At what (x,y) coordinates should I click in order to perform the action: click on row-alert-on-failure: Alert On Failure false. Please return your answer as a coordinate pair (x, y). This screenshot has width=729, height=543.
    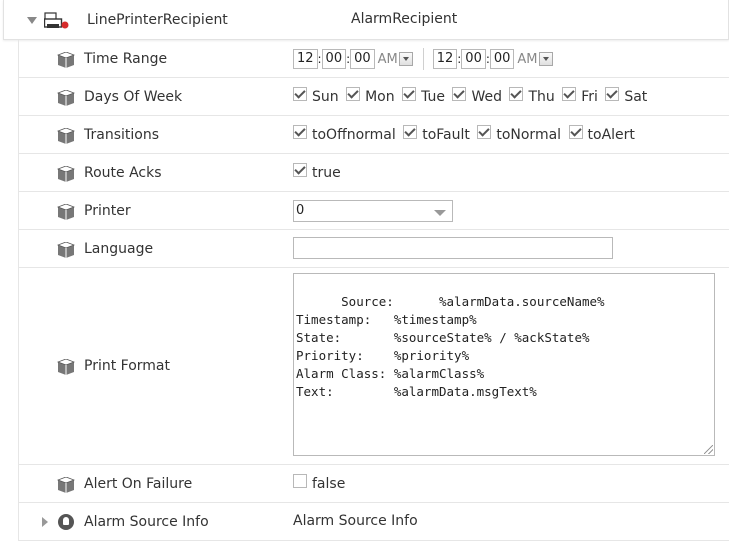
    Looking at the image, I should click on (373, 484).